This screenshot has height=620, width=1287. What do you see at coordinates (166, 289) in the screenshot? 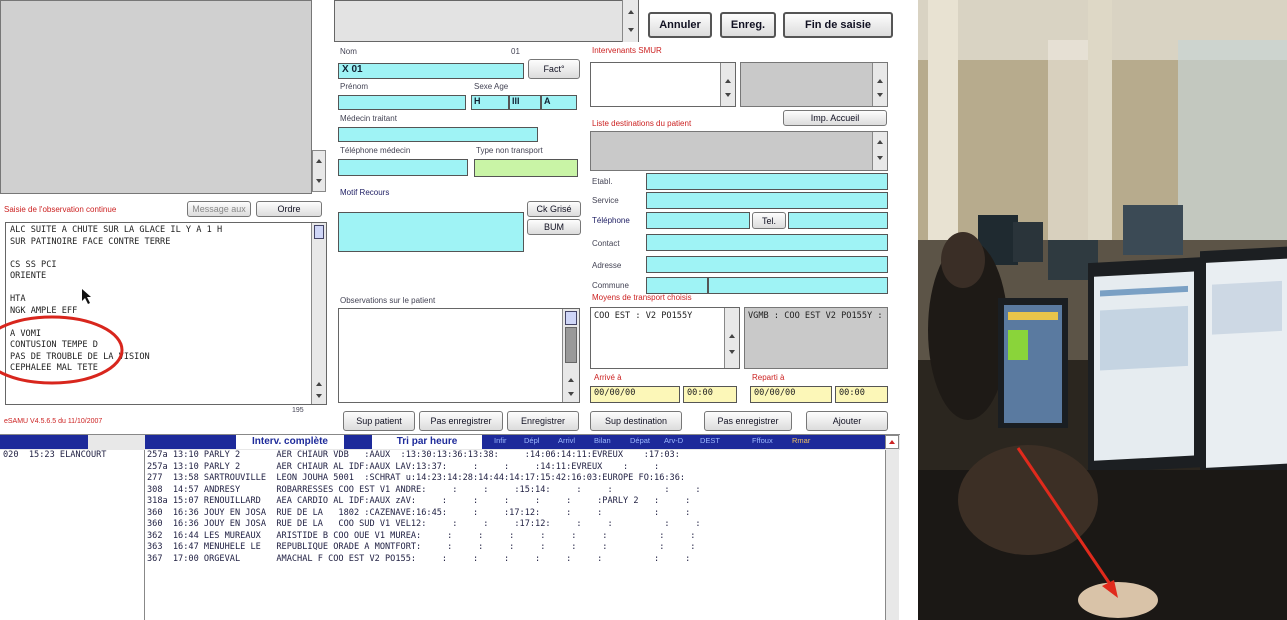
I see `observation-line` at bounding box center [166, 289].